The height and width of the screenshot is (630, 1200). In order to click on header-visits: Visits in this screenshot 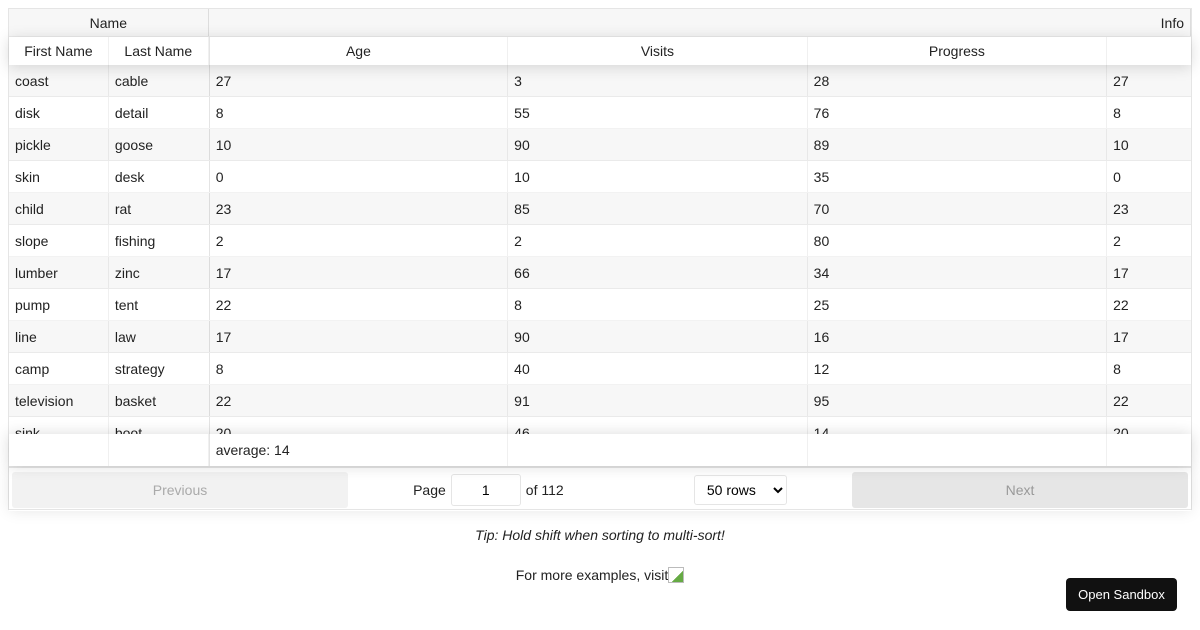, I will do `click(658, 51)`.